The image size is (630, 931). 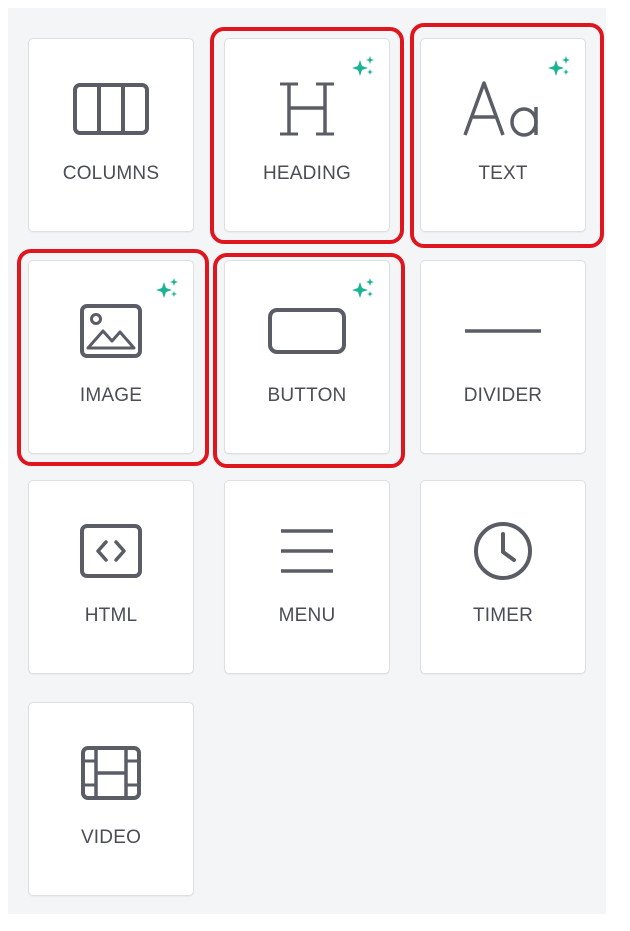 What do you see at coordinates (111, 837) in the screenshot?
I see `tool-label: VIDEO` at bounding box center [111, 837].